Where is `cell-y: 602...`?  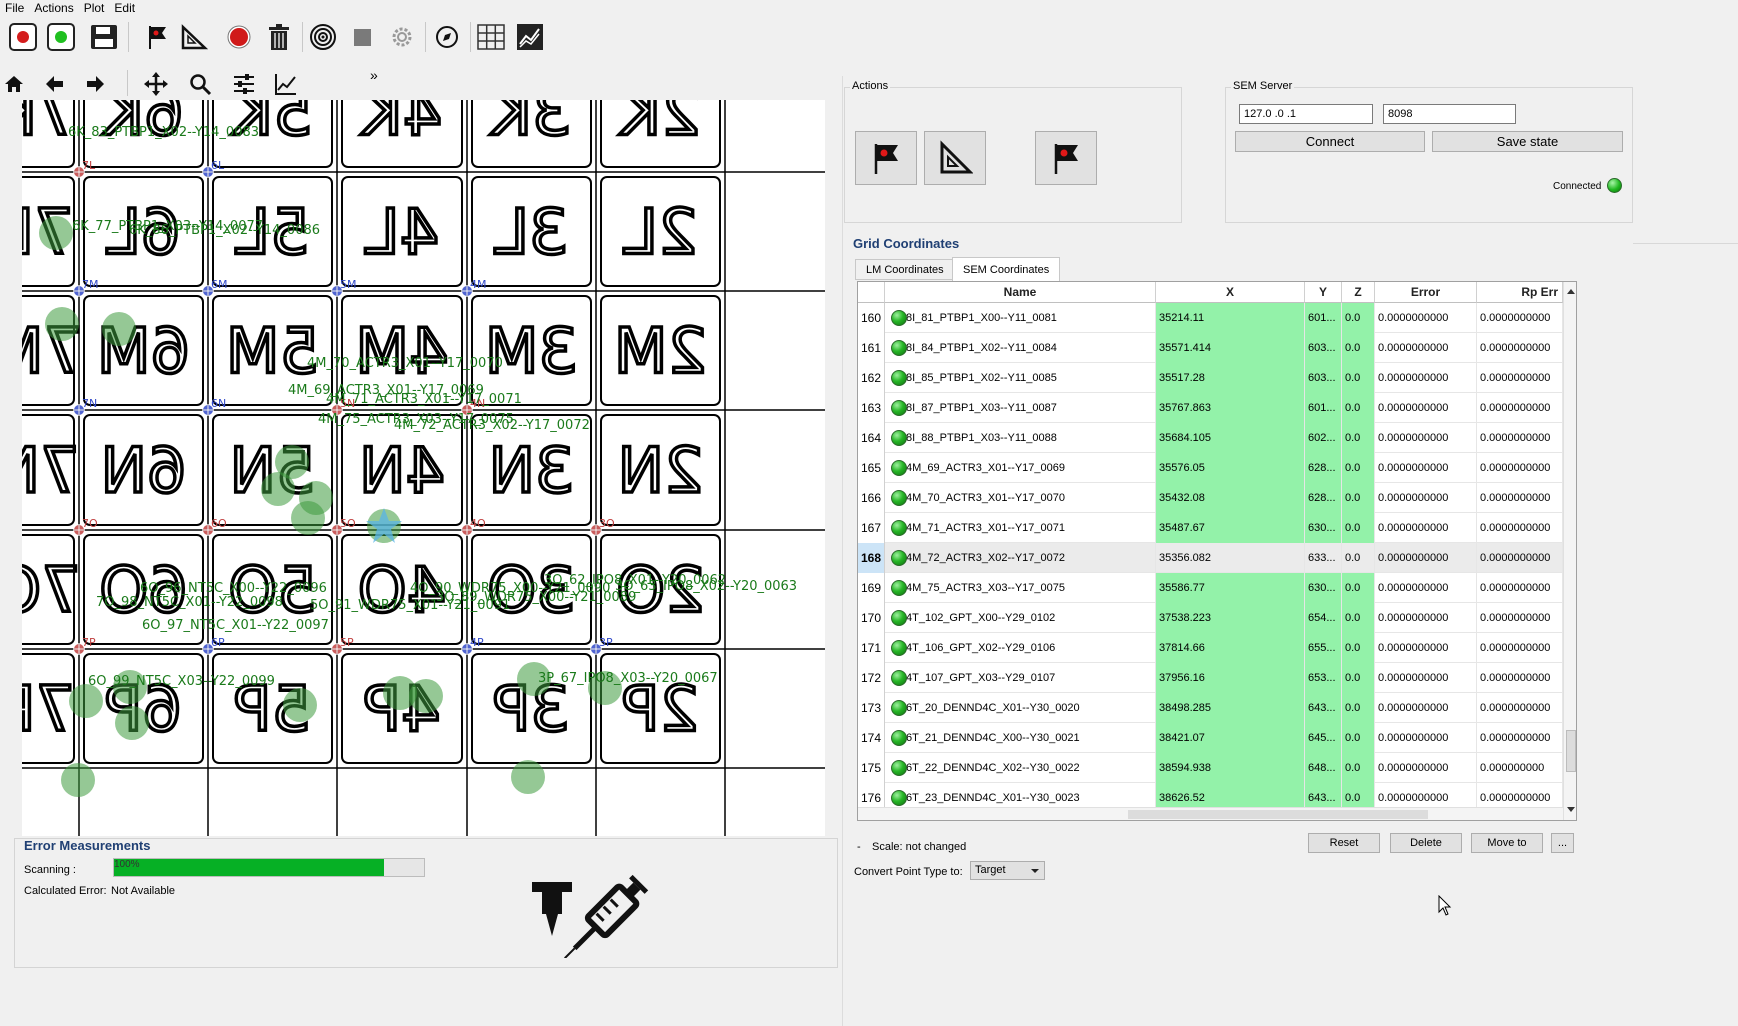 cell-y: 602... is located at coordinates (1323, 438).